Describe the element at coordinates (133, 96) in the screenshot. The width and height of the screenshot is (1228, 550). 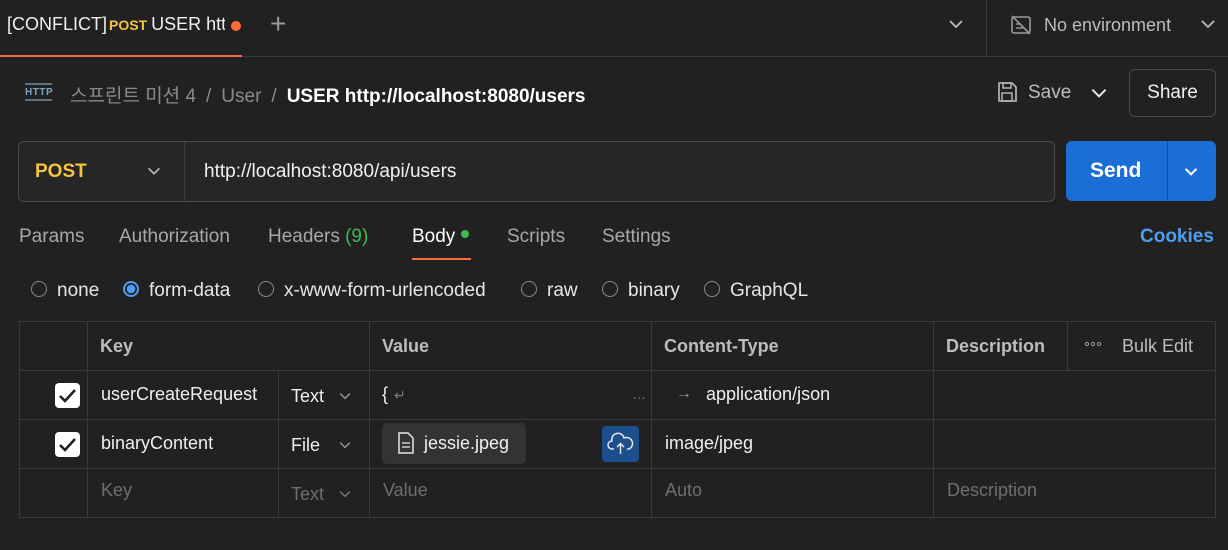
I see `breadcrumb-collection: 스프린트 미션 4` at that location.